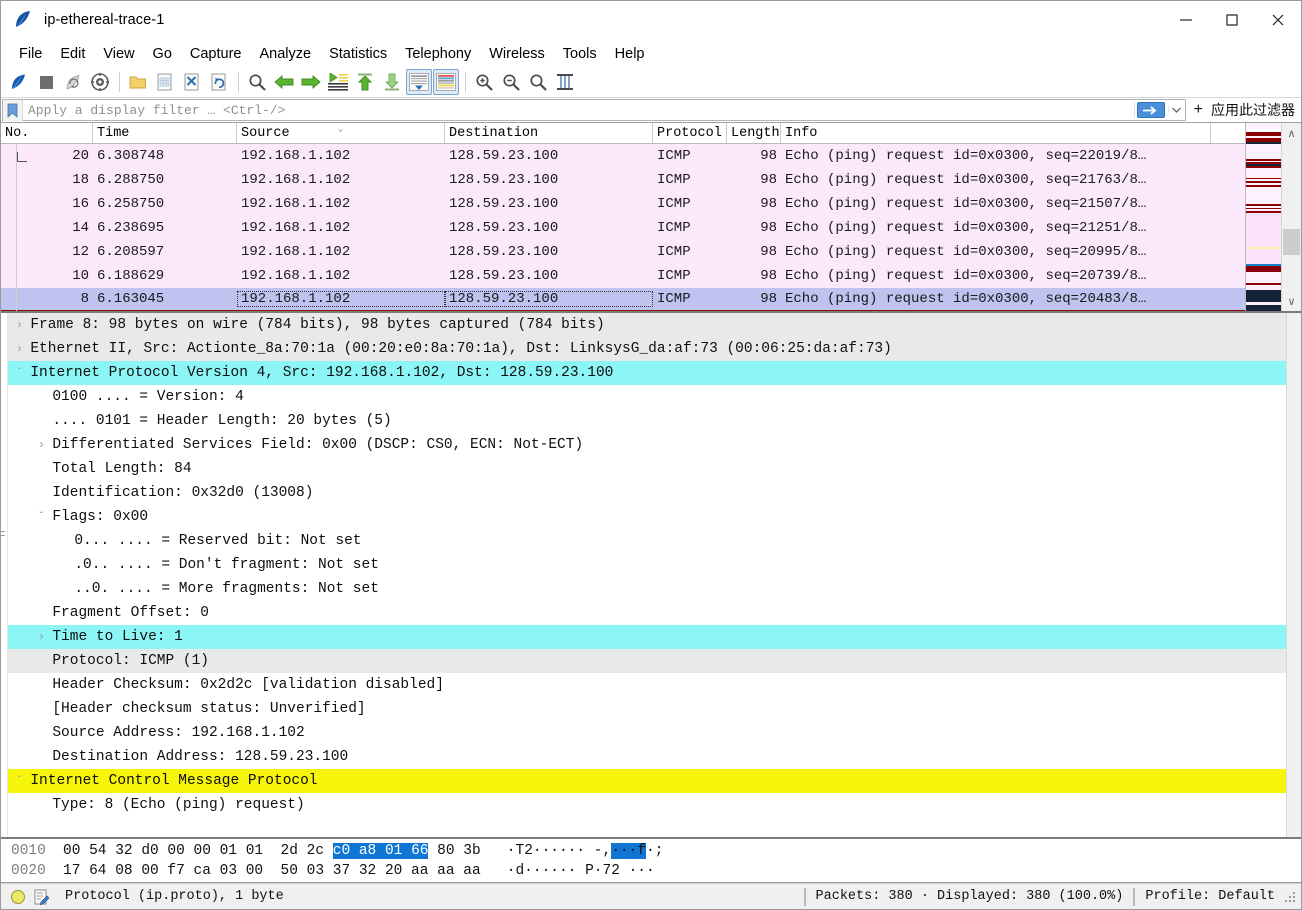  What do you see at coordinates (47, 133) in the screenshot?
I see `column-header-no: No.` at bounding box center [47, 133].